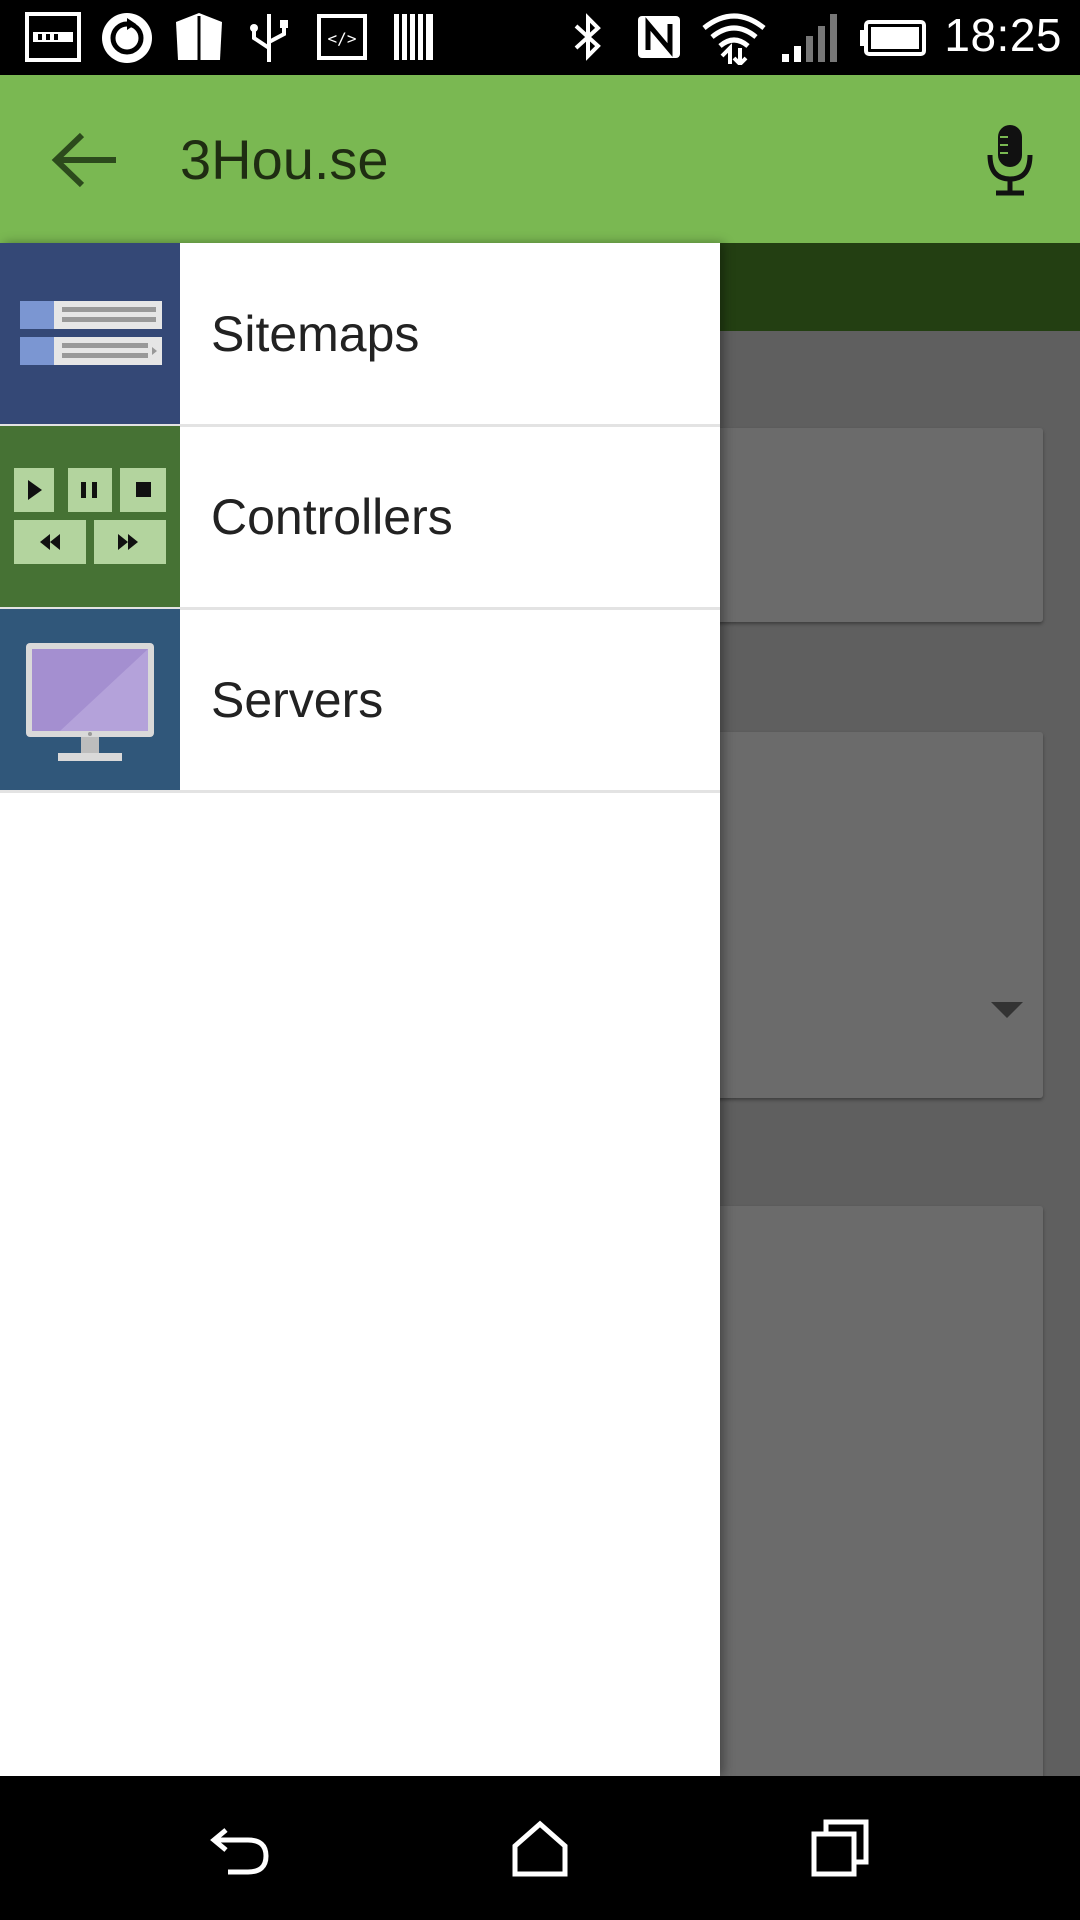 The width and height of the screenshot is (1080, 1920). Describe the element at coordinates (841, 1848) in the screenshot. I see `recents-nav-icon` at that location.